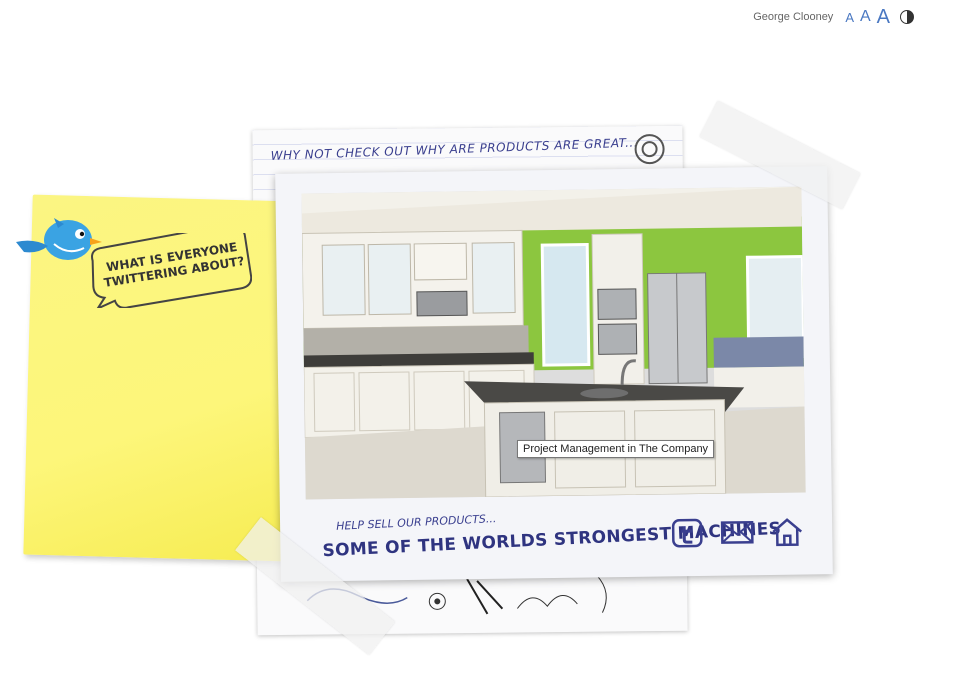  What do you see at coordinates (687, 533) in the screenshot?
I see `twitter-icon` at bounding box center [687, 533].